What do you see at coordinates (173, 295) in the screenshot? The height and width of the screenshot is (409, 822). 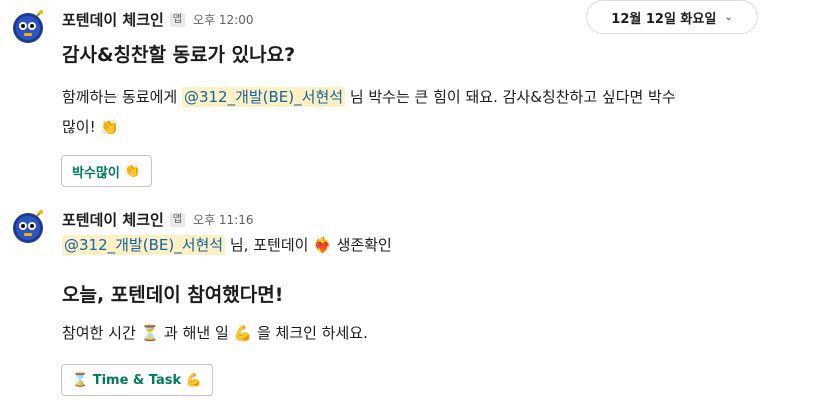 I see `message-heading: 오늘, 포텐데이 참여했다면!` at bounding box center [173, 295].